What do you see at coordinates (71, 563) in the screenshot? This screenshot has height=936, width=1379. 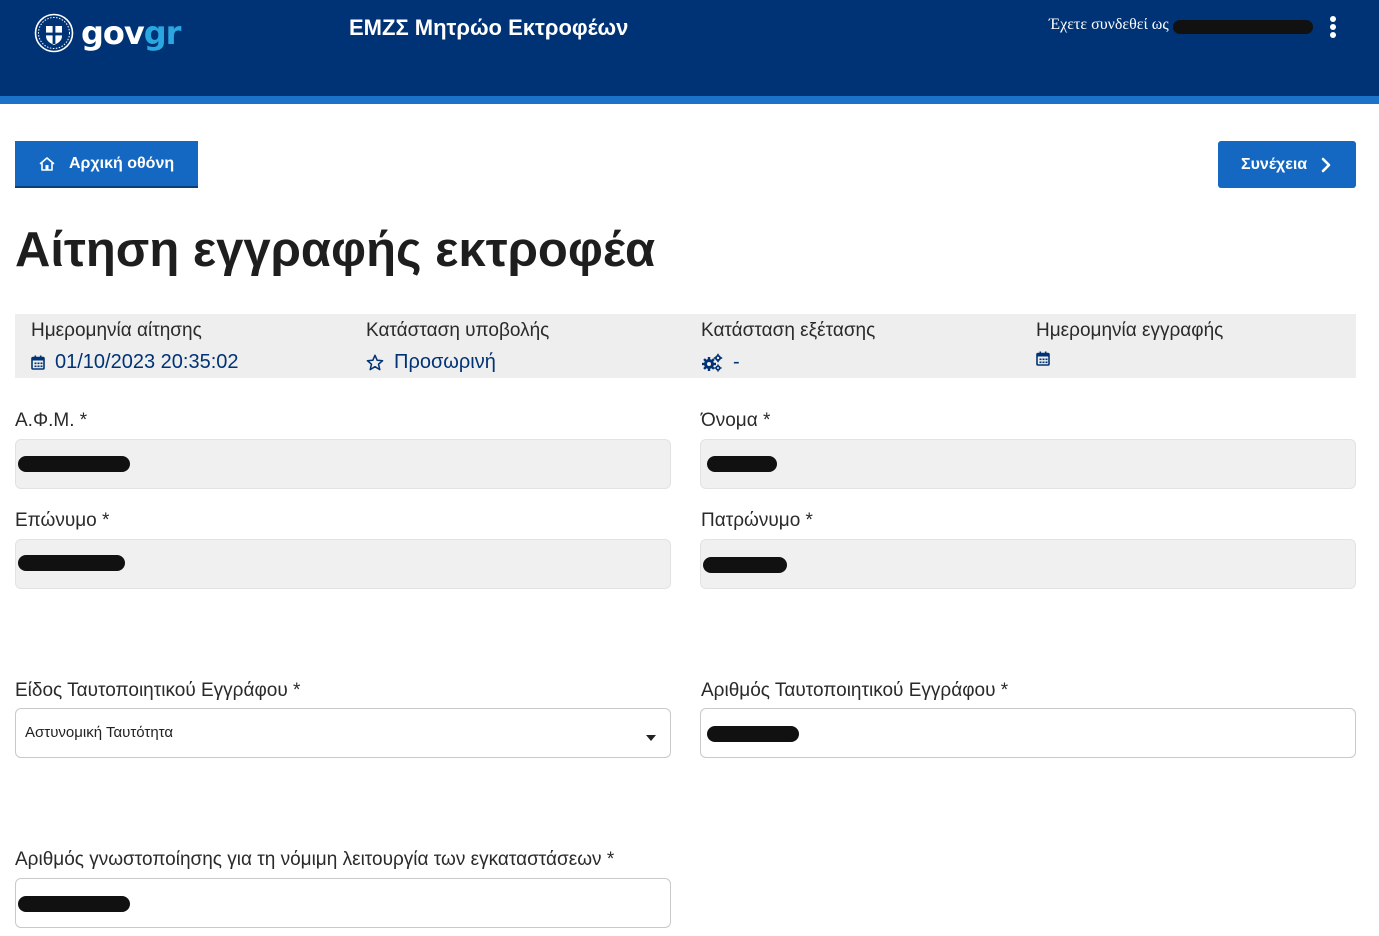 I see `redacted-last-name` at bounding box center [71, 563].